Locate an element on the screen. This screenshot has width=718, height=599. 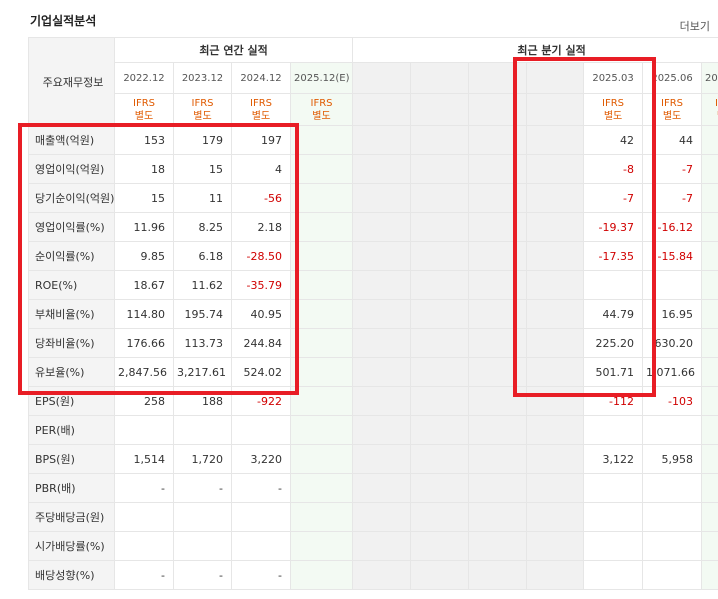
quarter-value-cell: -16.12 is located at coordinates (672, 227).